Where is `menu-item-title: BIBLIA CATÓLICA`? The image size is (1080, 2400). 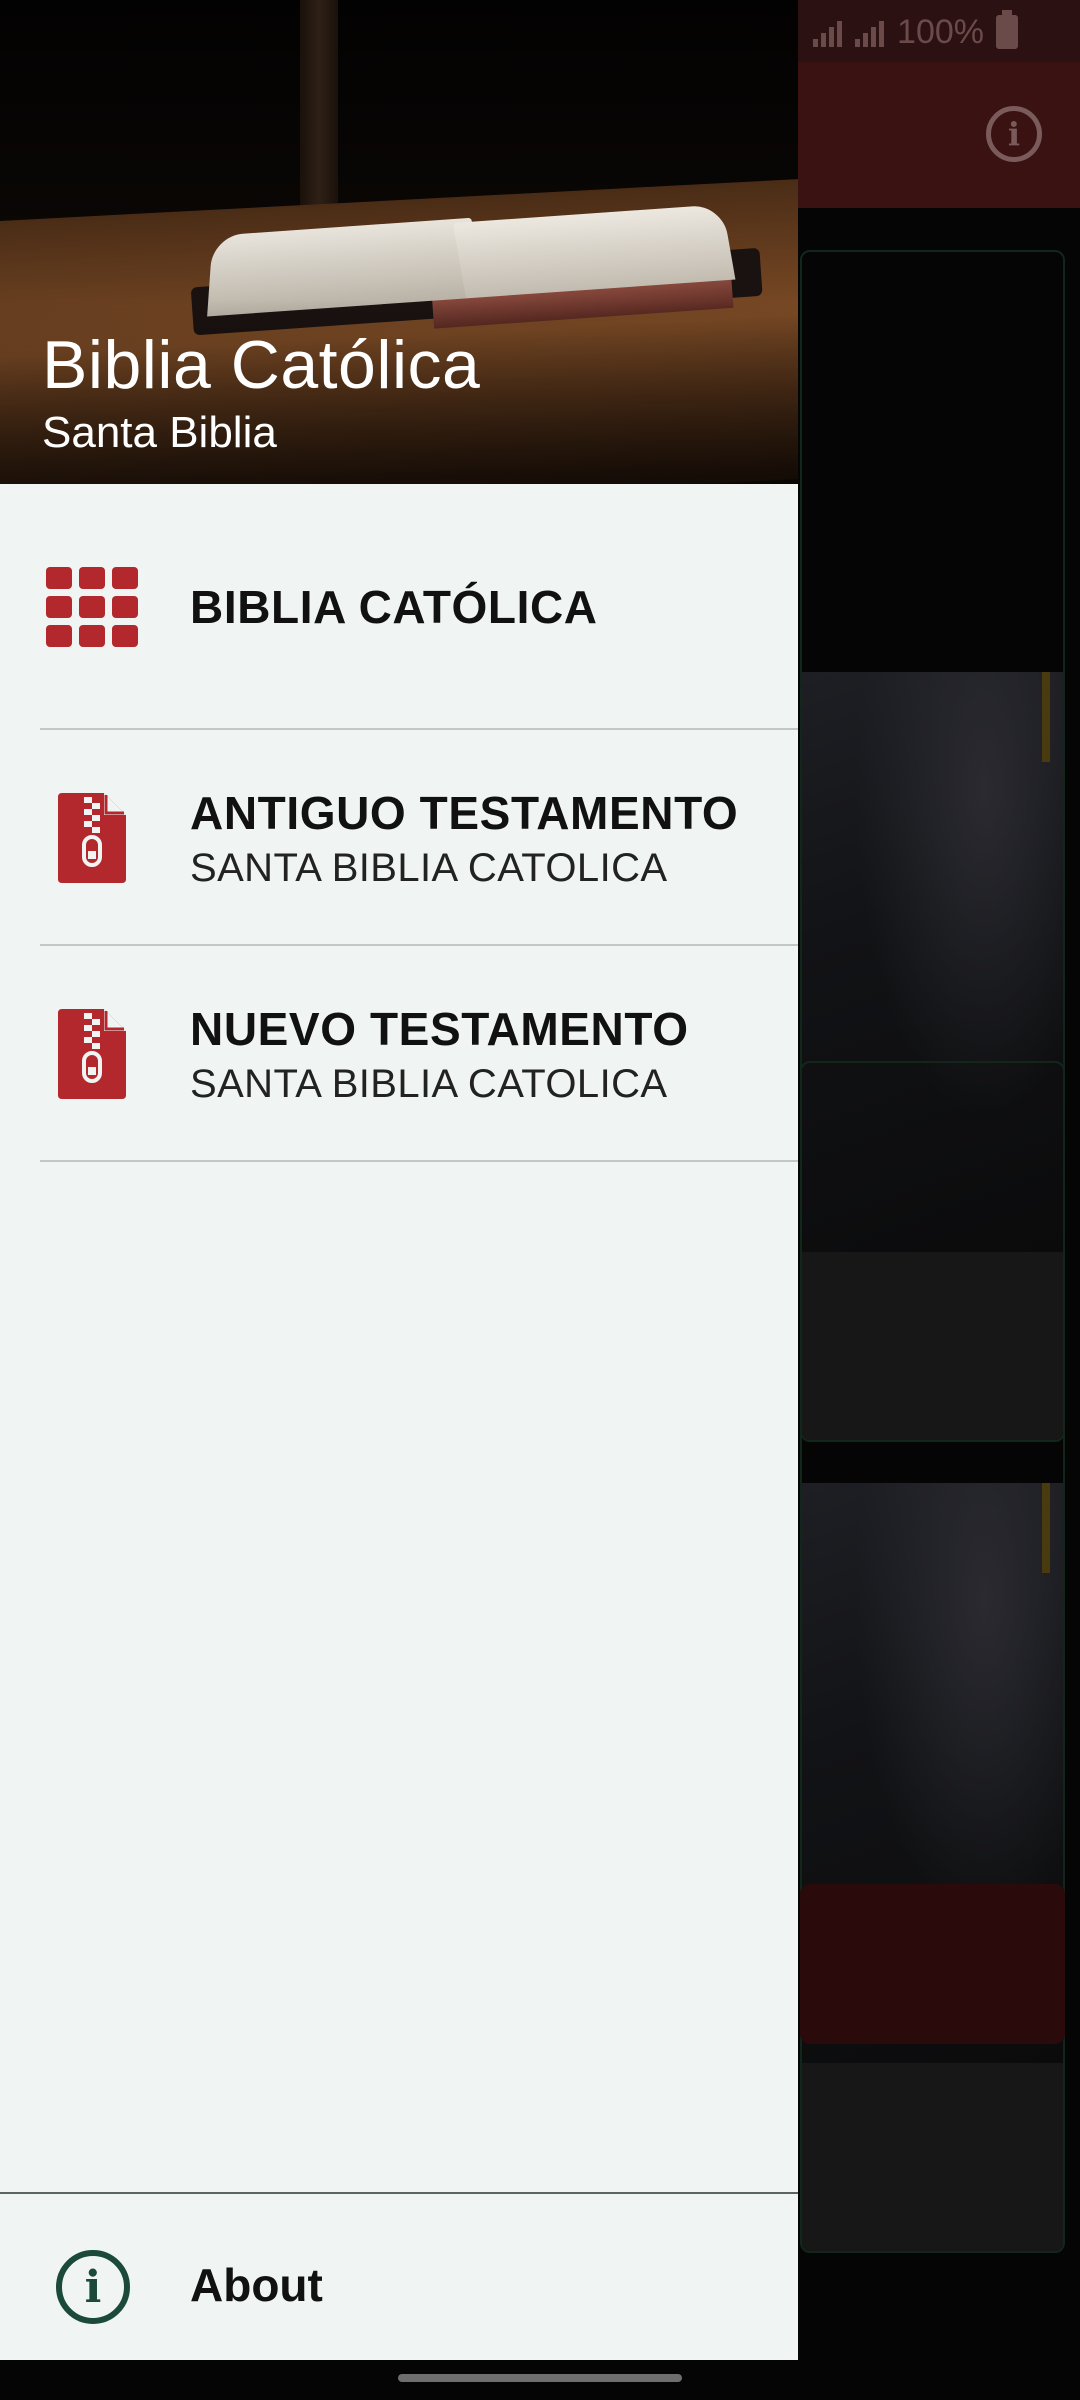
menu-item-title: BIBLIA CATÓLICA is located at coordinates (394, 607).